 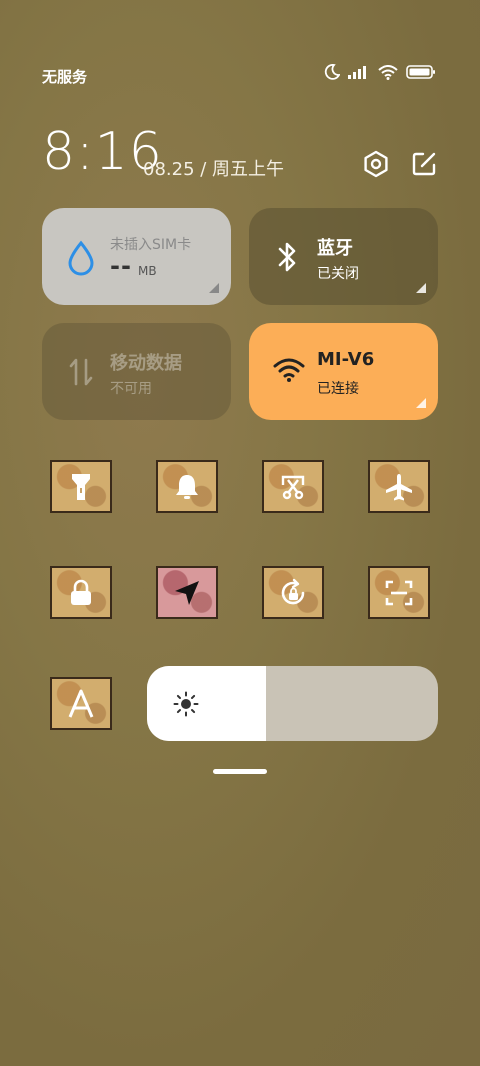 I want to click on brightness-fill, so click(x=207, y=703).